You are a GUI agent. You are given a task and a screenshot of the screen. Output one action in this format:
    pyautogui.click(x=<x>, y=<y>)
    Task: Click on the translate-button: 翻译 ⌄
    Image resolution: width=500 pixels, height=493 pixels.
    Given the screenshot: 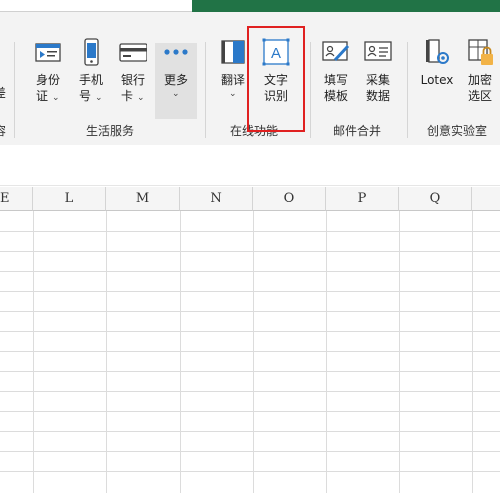 What is the action you would take?
    pyautogui.click(x=233, y=79)
    